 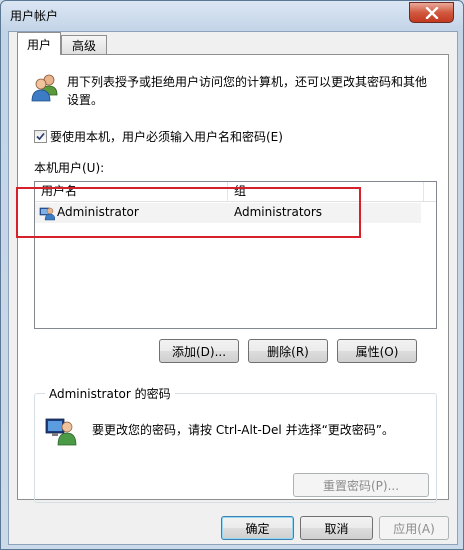 I want to click on window-title: 用户帐户, so click(x=34, y=16).